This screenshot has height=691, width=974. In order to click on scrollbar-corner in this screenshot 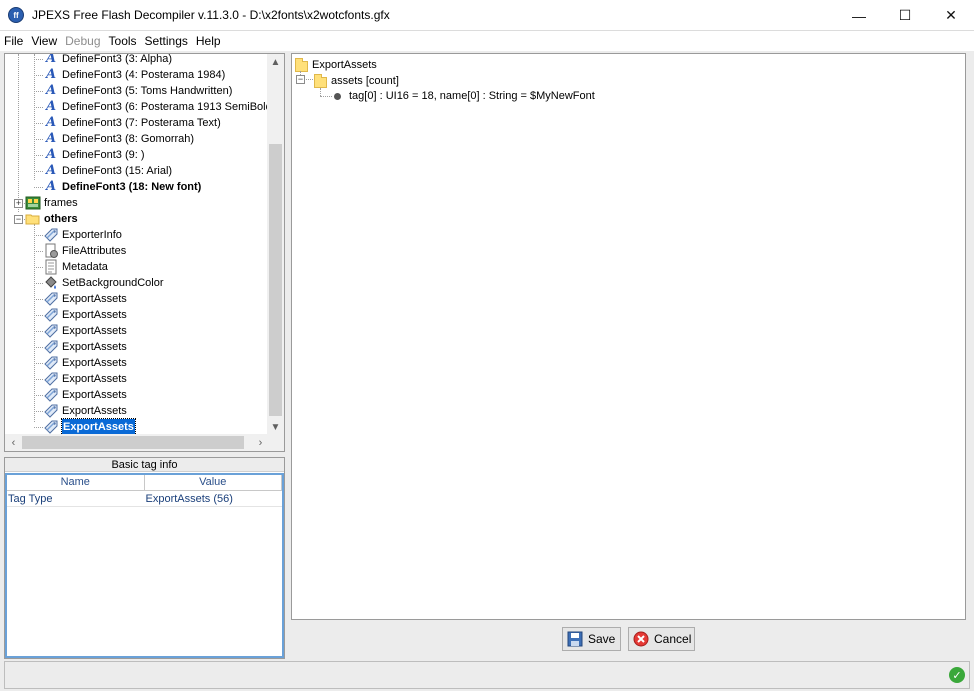, I will do `click(275, 442)`.